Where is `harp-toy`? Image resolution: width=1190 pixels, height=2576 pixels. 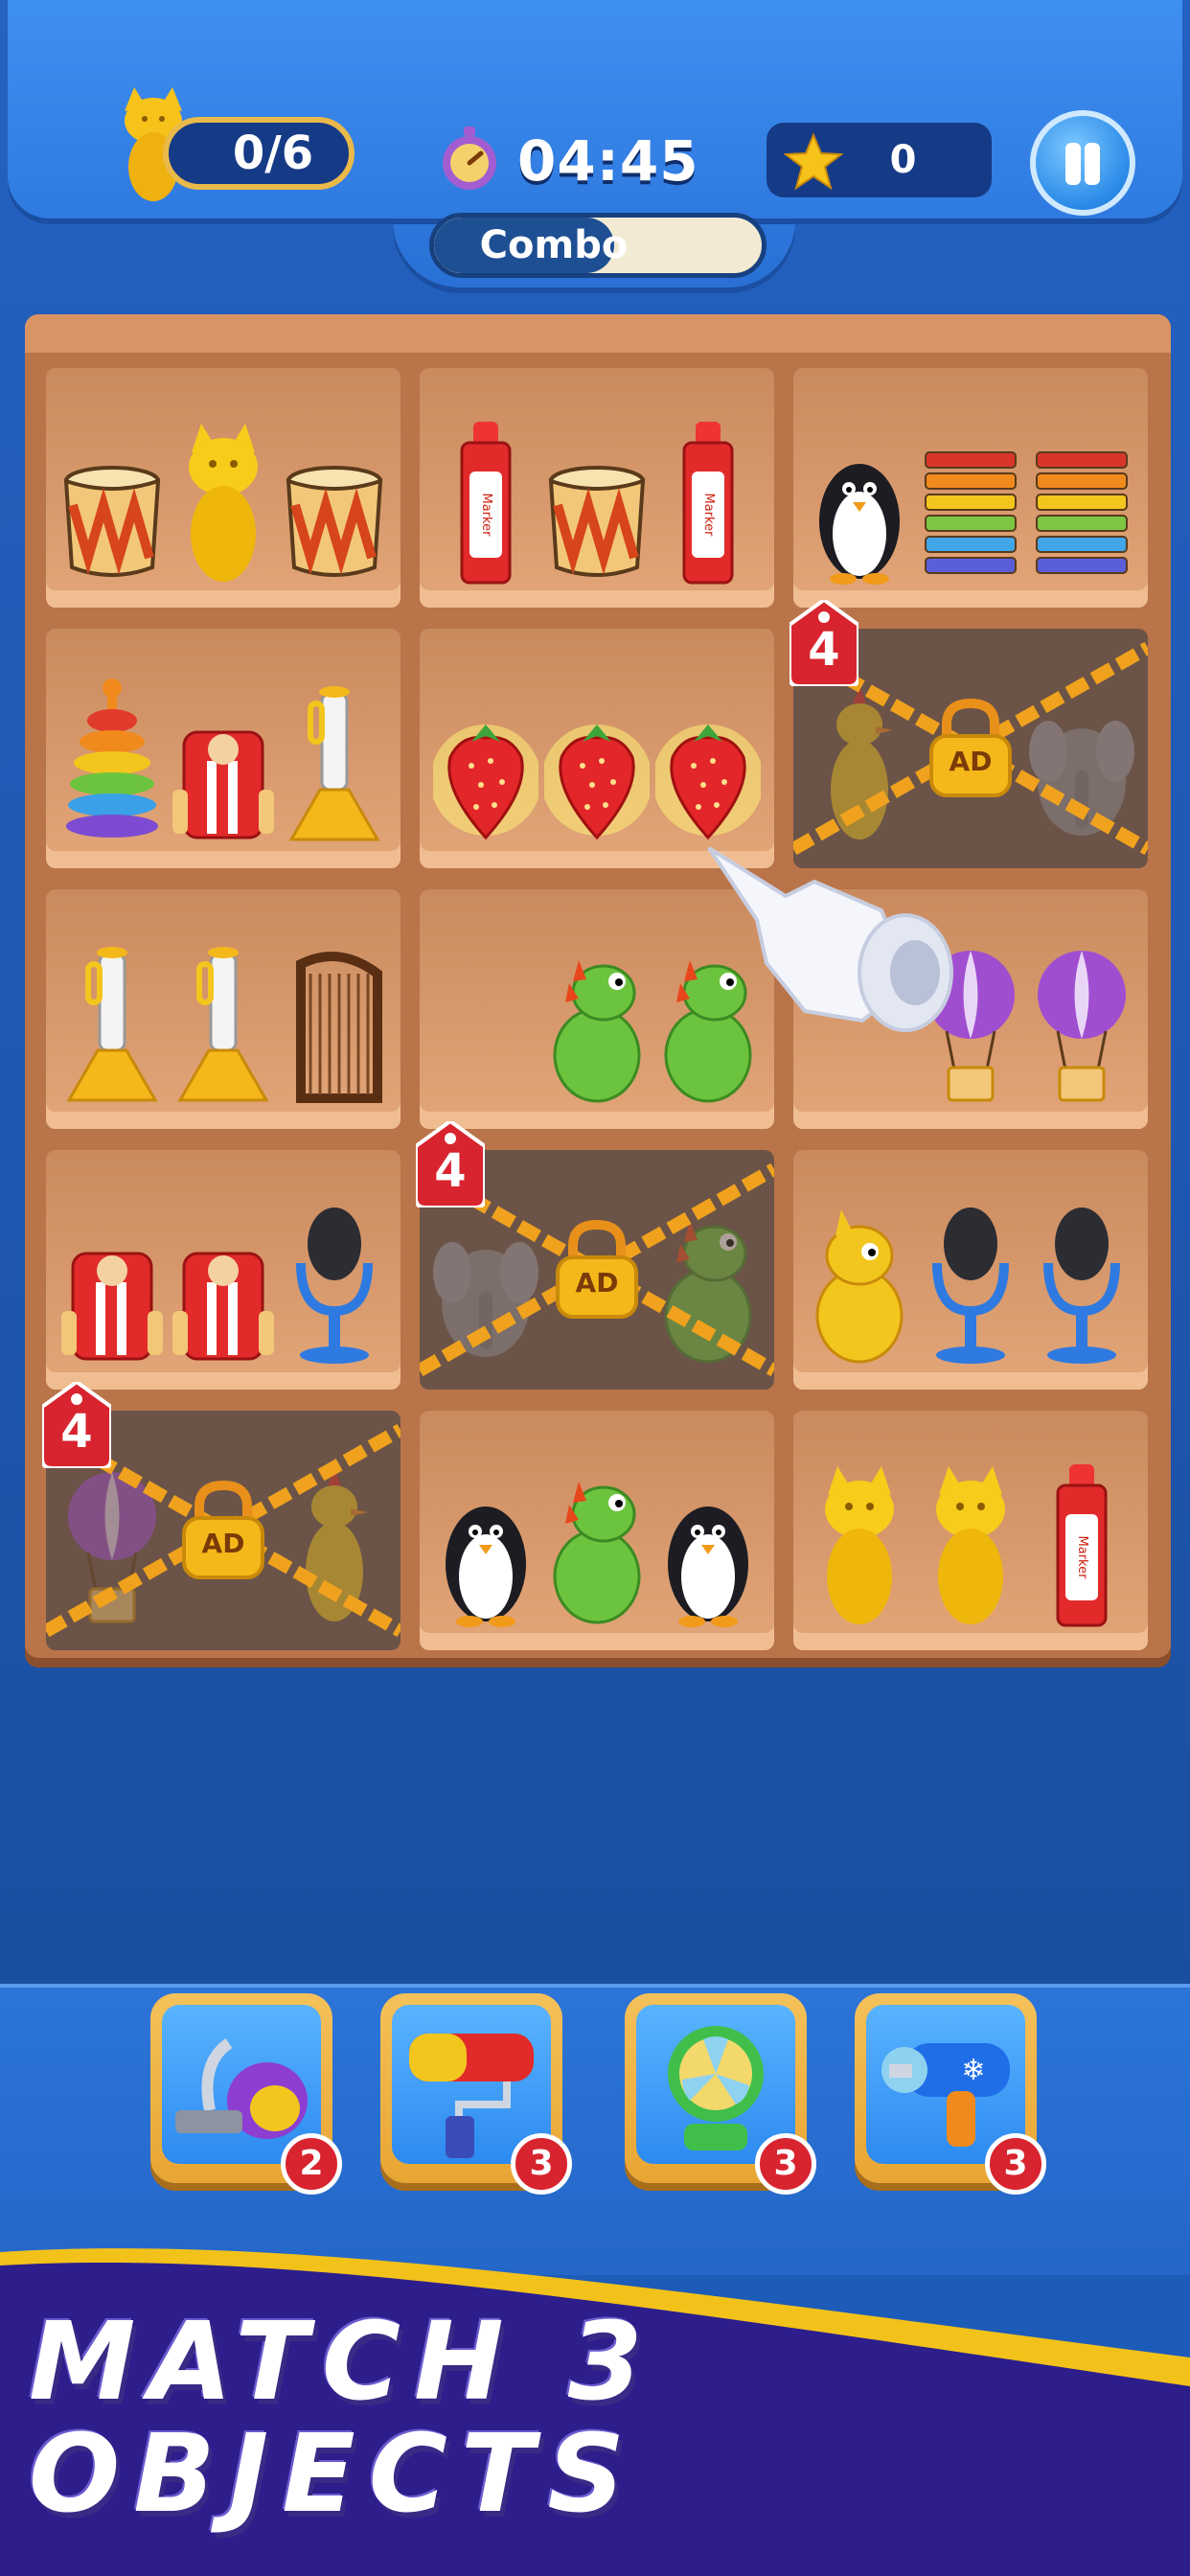
harp-toy is located at coordinates (334, 1021).